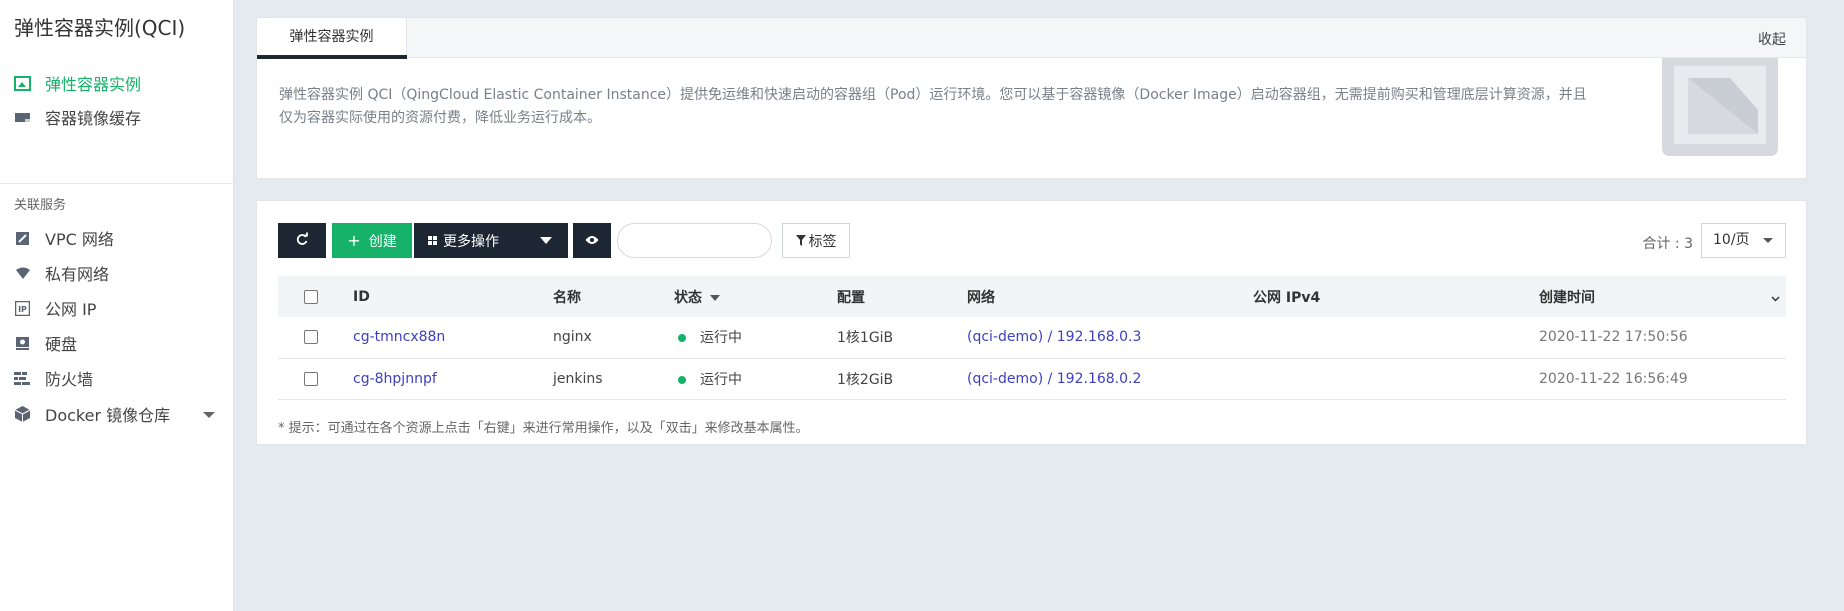  What do you see at coordinates (865, 338) in the screenshot?
I see `instance-config: 1核1GiB` at bounding box center [865, 338].